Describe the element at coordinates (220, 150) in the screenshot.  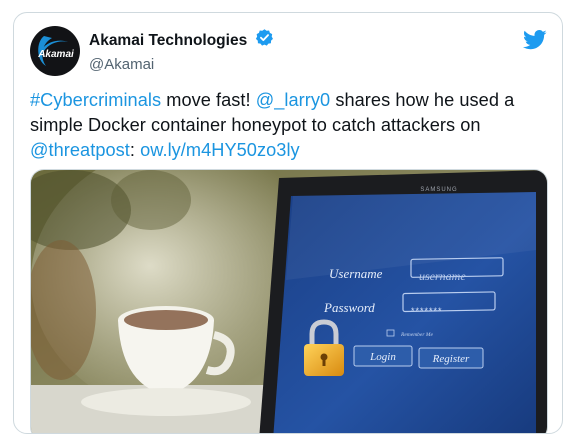
I see `url-link: ow.ly/m4HY50zo3ly` at that location.